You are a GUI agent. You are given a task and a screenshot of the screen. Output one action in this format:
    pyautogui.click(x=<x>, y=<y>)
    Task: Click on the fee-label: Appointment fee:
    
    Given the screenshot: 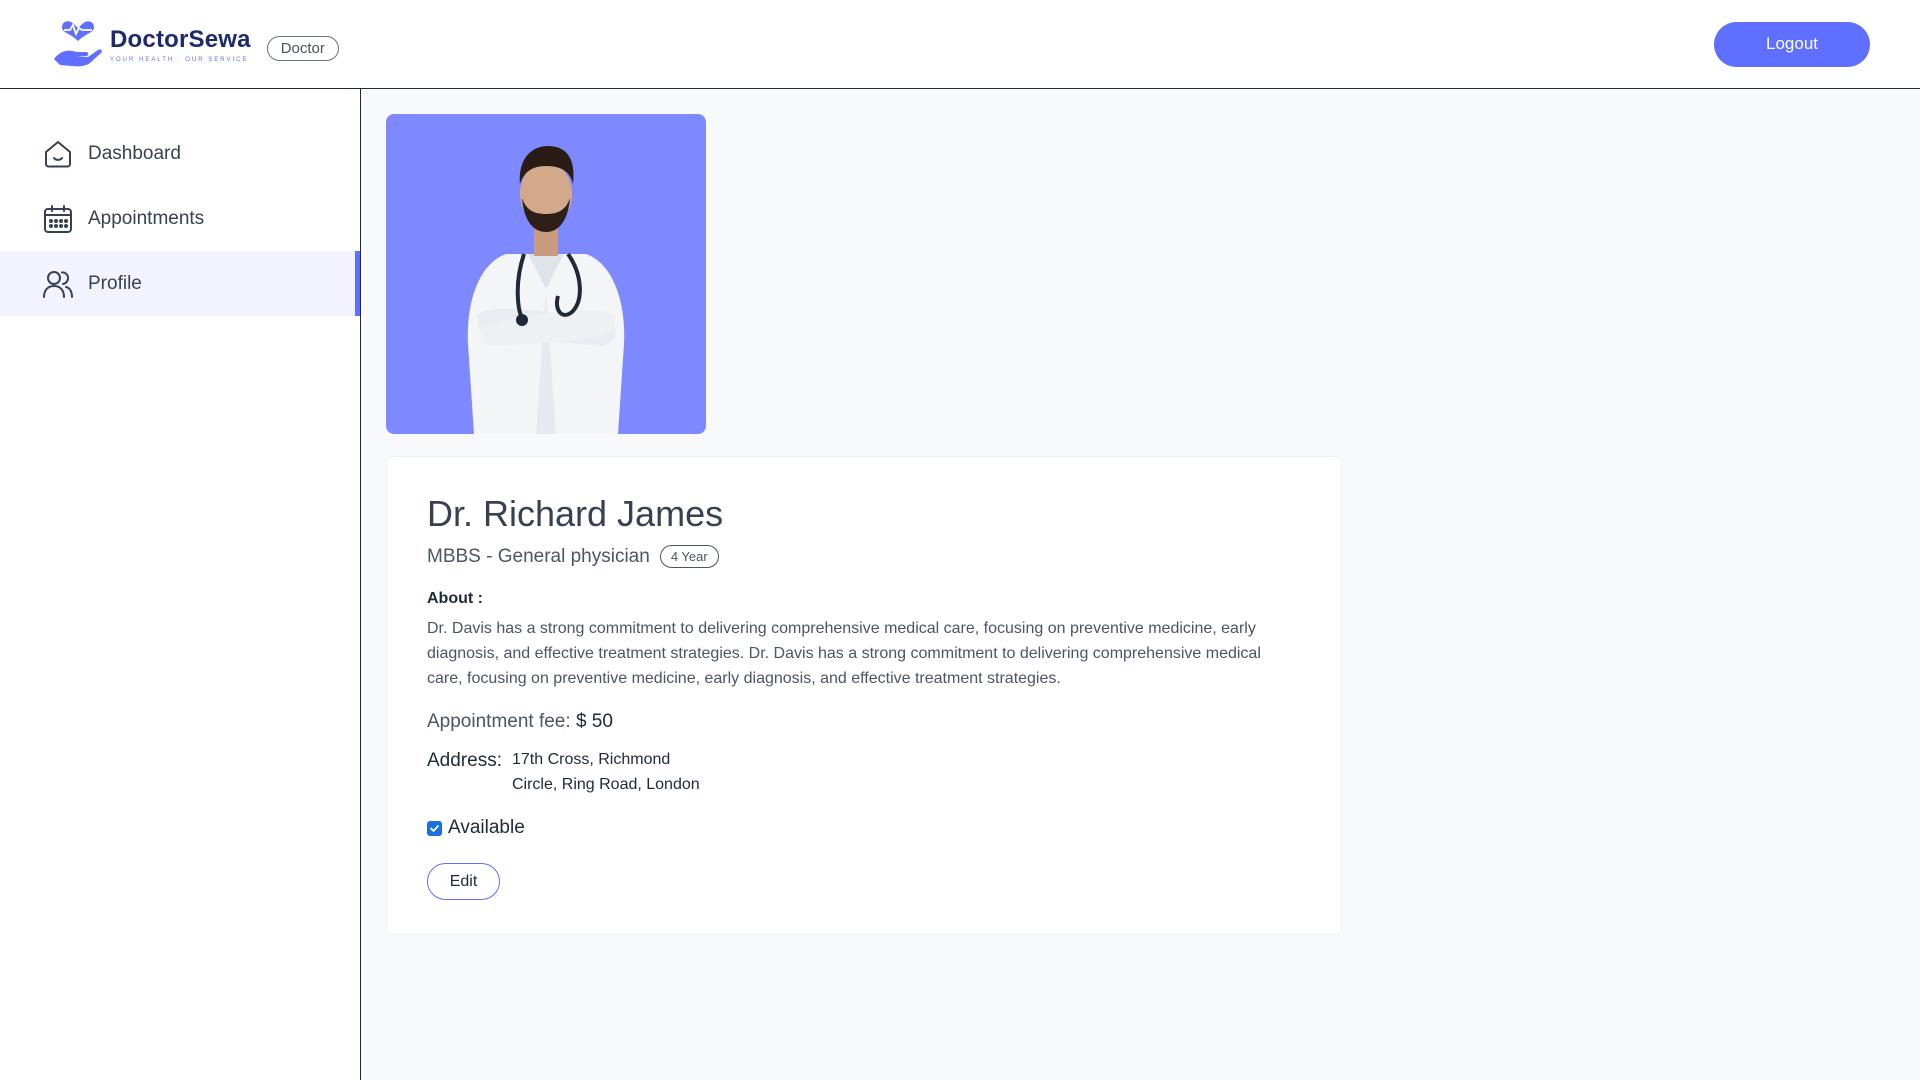 What is the action you would take?
    pyautogui.click(x=499, y=721)
    